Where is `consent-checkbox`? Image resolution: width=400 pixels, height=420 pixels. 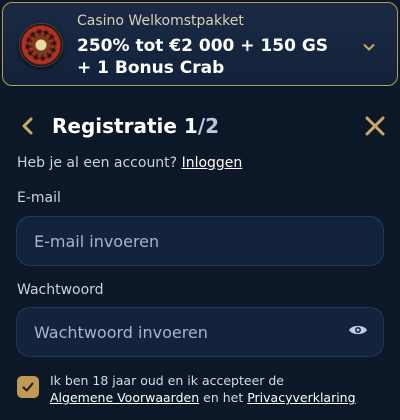 consent-checkbox is located at coordinates (28, 387).